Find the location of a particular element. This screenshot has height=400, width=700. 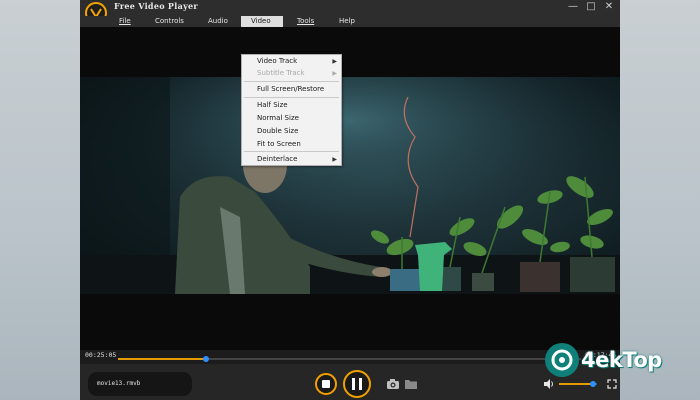

menu-item-subtitle-track: Subtitle Track ▶ is located at coordinates (291, 73).